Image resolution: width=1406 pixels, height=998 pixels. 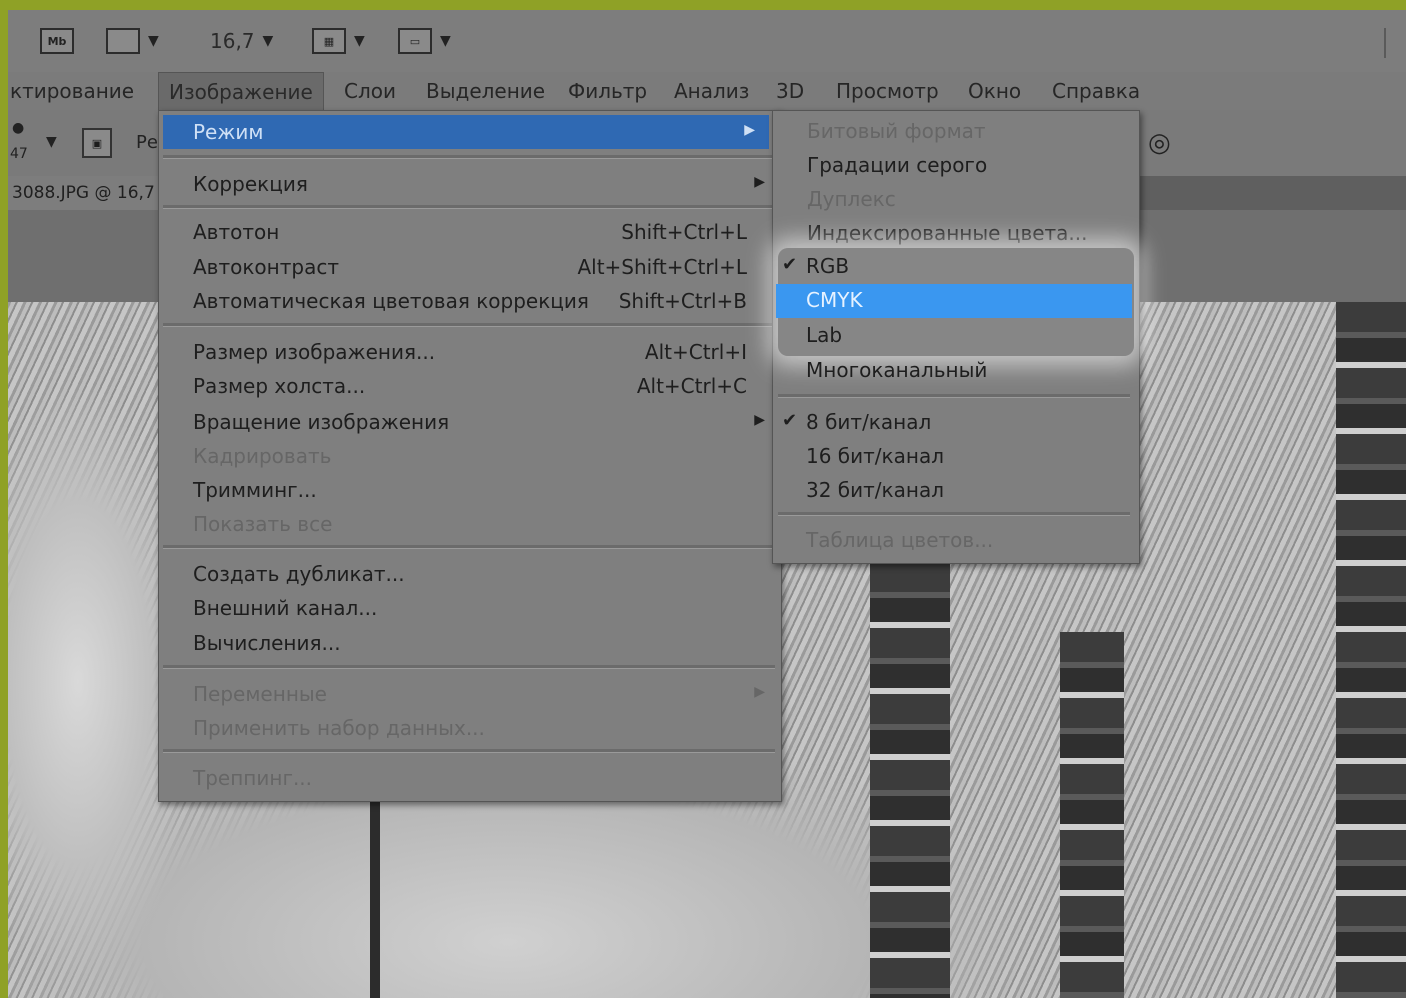 What do you see at coordinates (72, 91) in the screenshot?
I see `menu-edit: ктирование` at bounding box center [72, 91].